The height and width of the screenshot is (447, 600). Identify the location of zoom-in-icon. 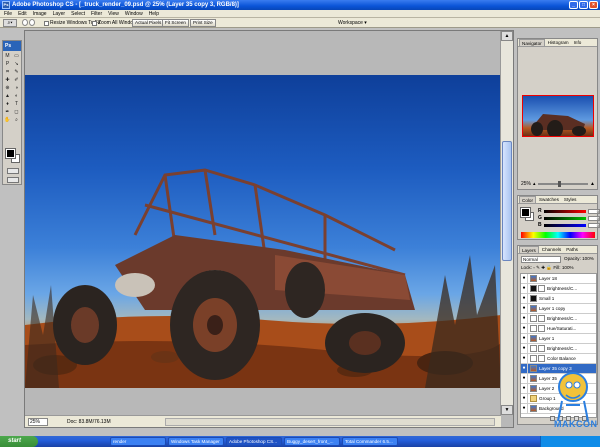
(25, 22).